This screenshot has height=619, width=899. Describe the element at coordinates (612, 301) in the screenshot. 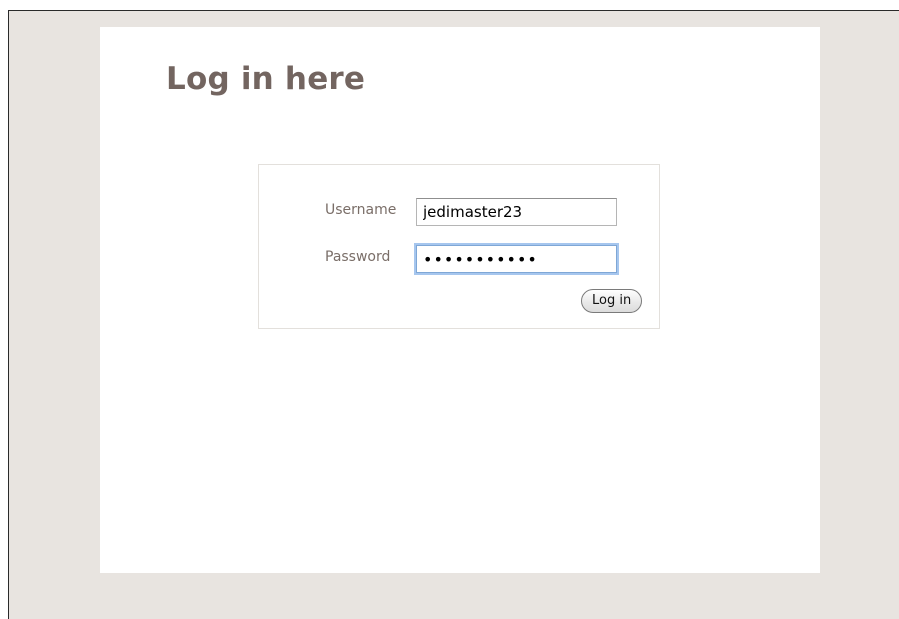

I see `log-in-button: Log in` at that location.